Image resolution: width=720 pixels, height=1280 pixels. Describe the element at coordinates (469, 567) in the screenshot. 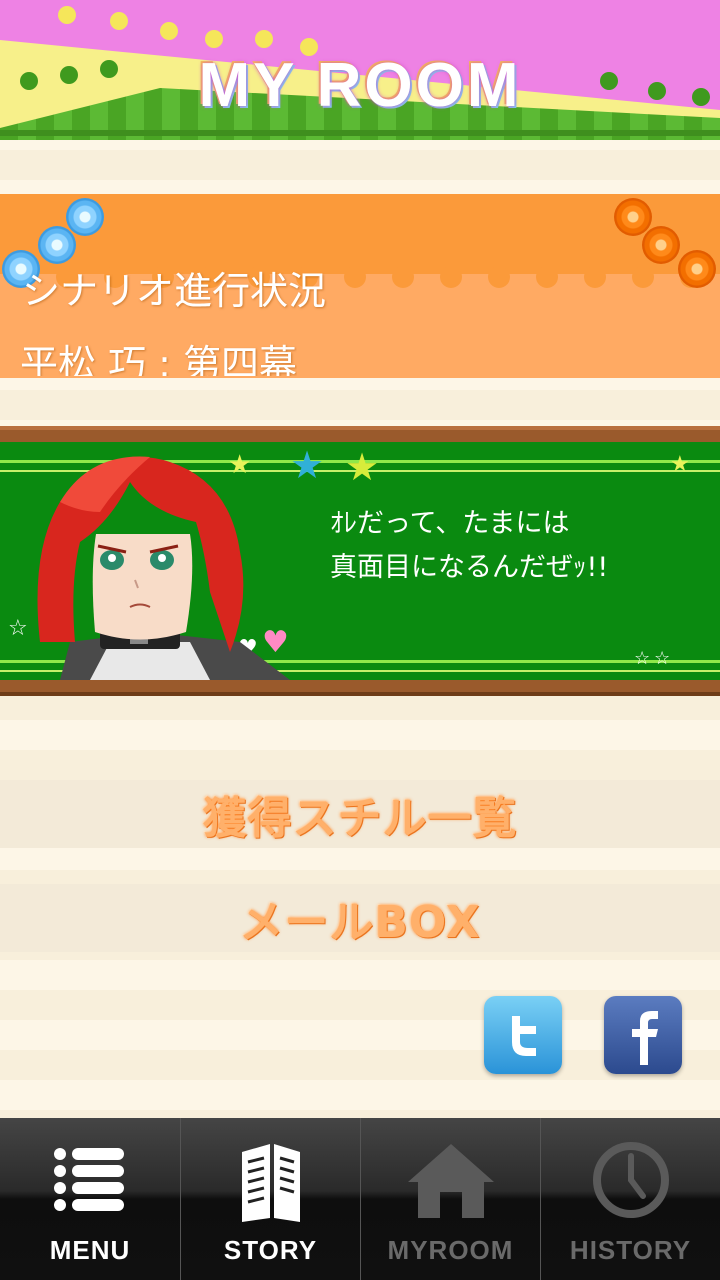

I see `speech-line-2: 真面目になるんだぜｯ!!` at that location.